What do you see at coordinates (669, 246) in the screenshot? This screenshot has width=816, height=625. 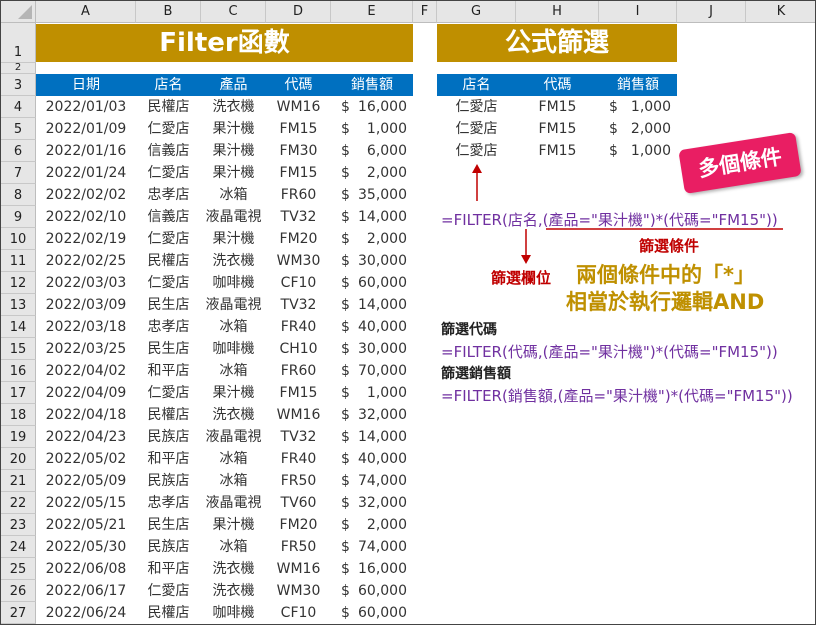 I see `label-condition: 篩選條件` at bounding box center [669, 246].